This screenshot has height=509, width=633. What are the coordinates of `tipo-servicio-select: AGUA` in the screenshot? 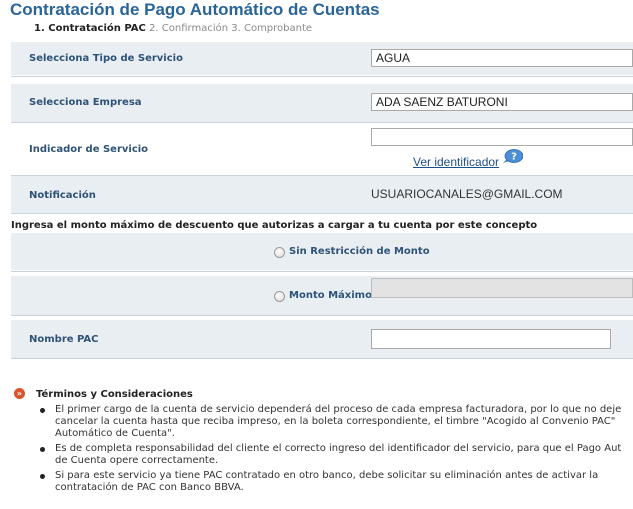 It's located at (502, 58).